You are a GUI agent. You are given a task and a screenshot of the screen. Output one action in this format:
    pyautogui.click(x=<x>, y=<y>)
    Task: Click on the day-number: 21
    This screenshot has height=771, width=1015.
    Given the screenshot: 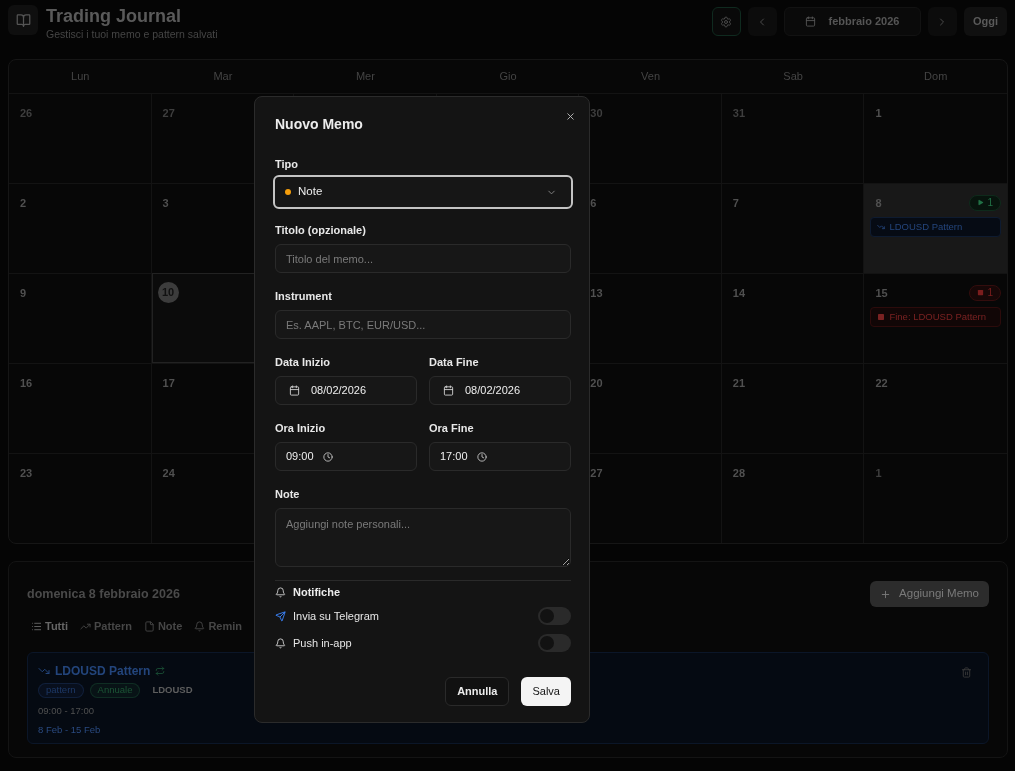 What is the action you would take?
    pyautogui.click(x=739, y=382)
    